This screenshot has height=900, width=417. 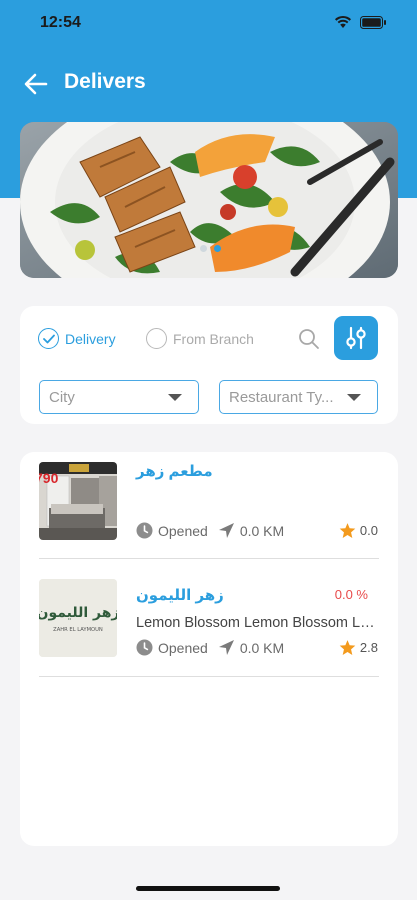 I want to click on restaurant-thumbnail: زهر الليمون ZAHR EL LAYMOUN, so click(x=78, y=618).